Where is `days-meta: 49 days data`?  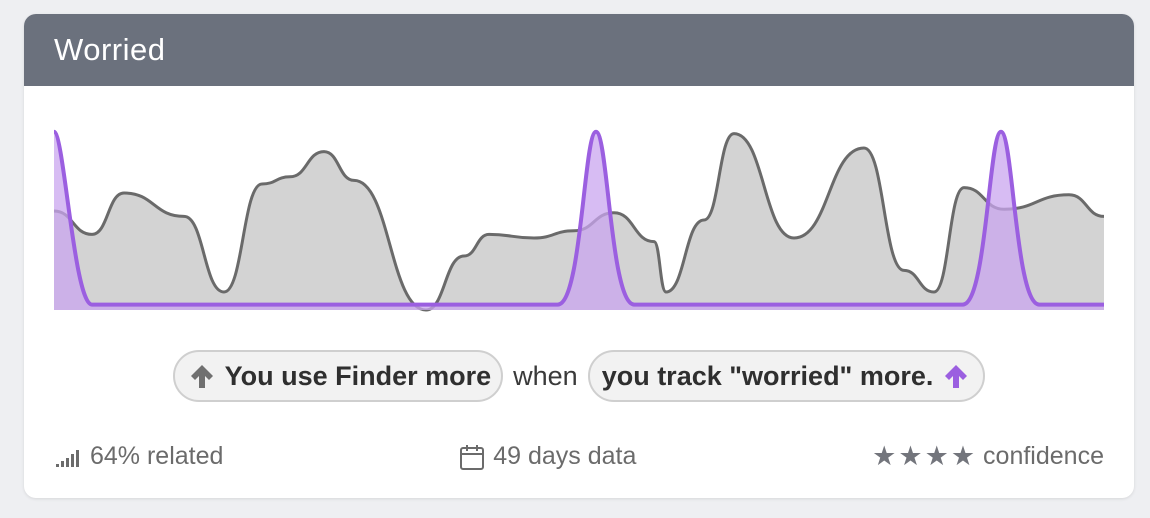
days-meta: 49 days data is located at coordinates (547, 456).